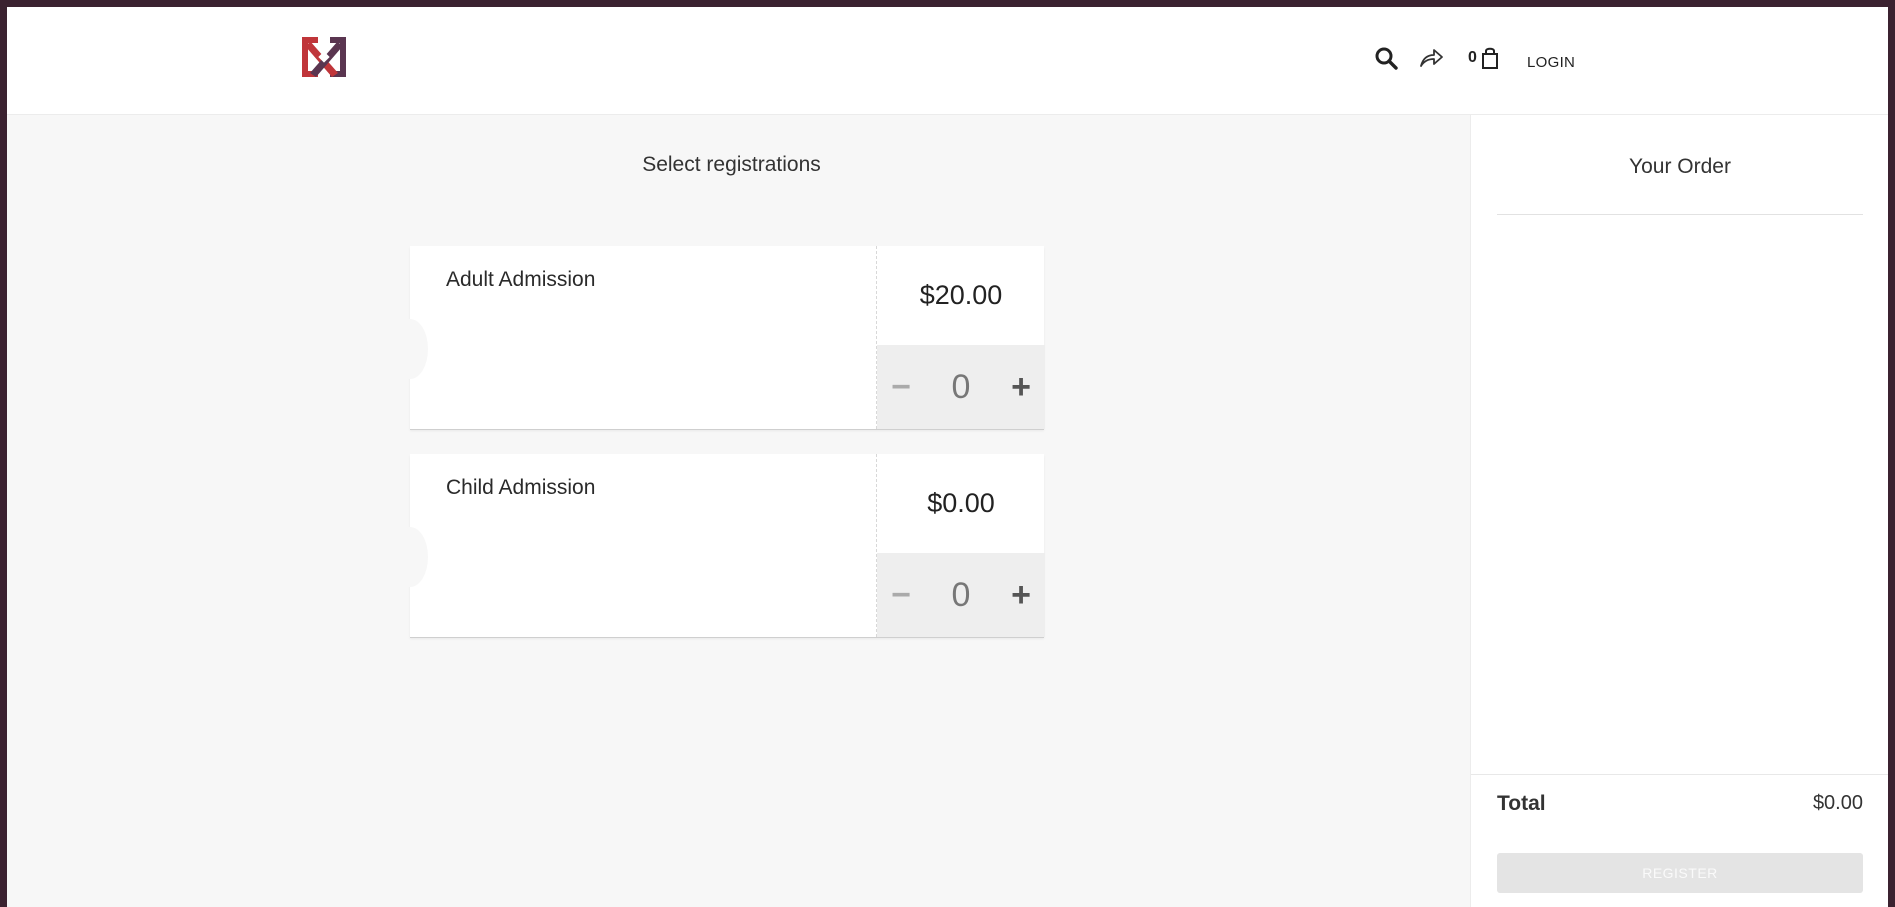  I want to click on ticket-price: $20.00, so click(961, 295).